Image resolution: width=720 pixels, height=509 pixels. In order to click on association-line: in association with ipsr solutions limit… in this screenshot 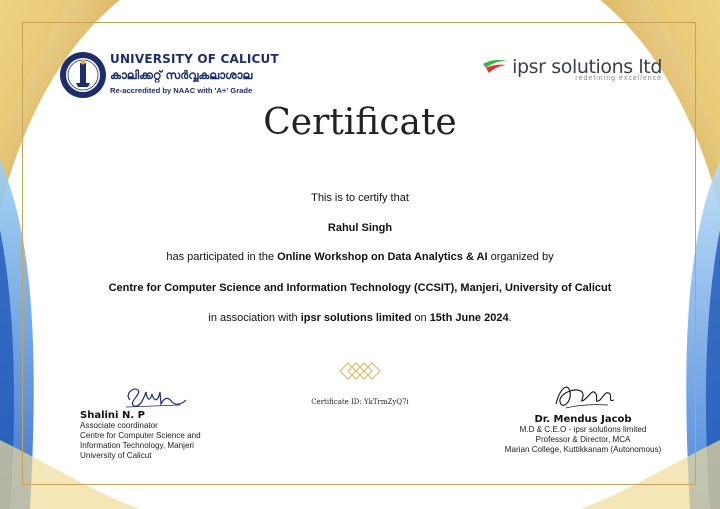, I will do `click(360, 318)`.